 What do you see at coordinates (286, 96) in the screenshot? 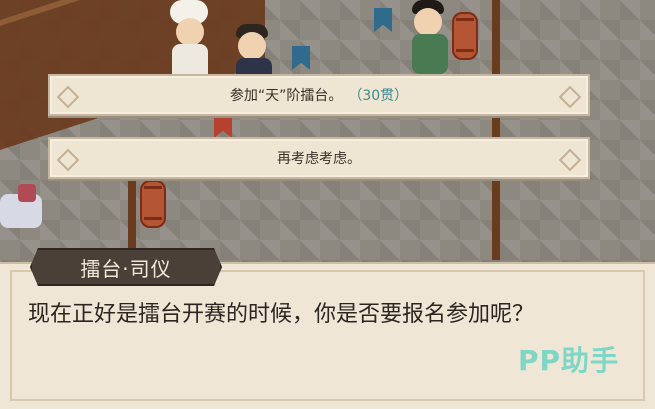
I see `choice-label: 参加“天”阶擂台。` at bounding box center [286, 96].